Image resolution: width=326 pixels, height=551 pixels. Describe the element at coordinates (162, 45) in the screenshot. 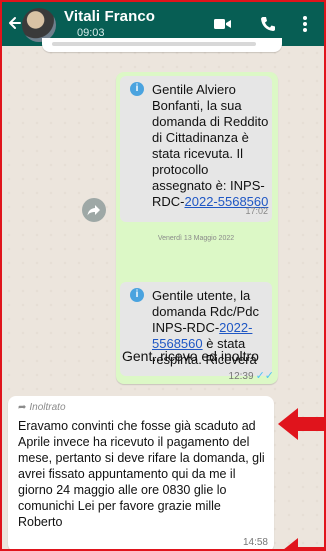

I see `previous-message-fragment` at that location.